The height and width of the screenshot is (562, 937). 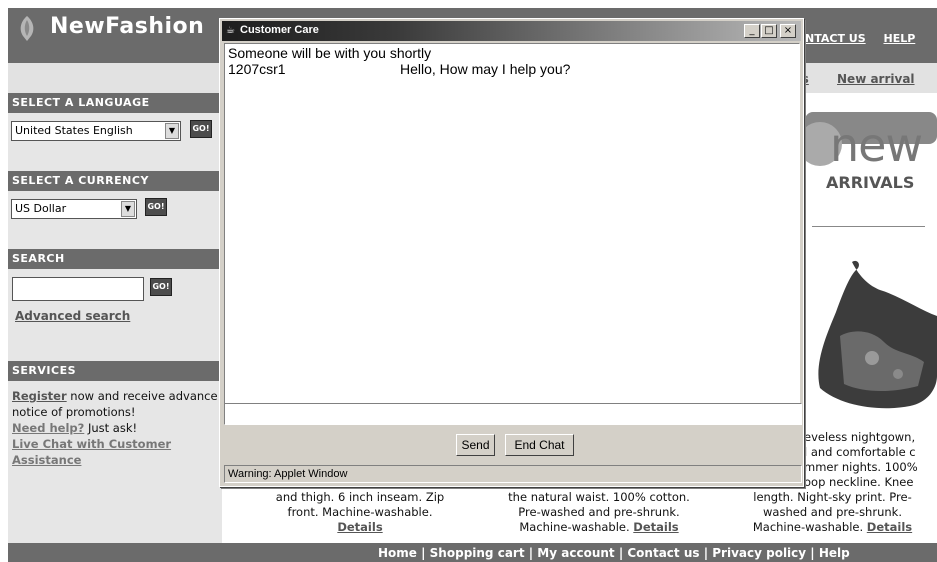 I want to click on brand-logo-icon, so click(x=27, y=28).